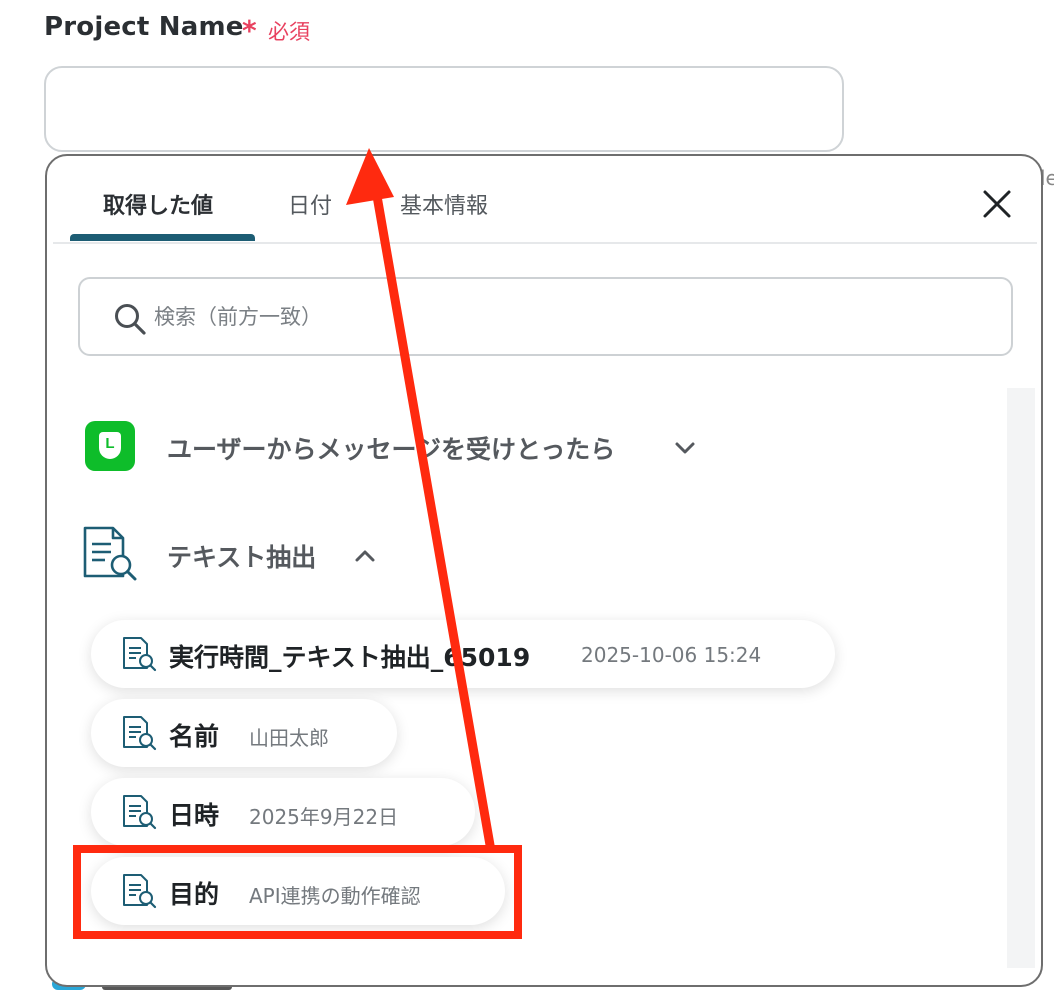 This screenshot has height=990, width=1054. I want to click on required-mark: *, so click(249, 30).